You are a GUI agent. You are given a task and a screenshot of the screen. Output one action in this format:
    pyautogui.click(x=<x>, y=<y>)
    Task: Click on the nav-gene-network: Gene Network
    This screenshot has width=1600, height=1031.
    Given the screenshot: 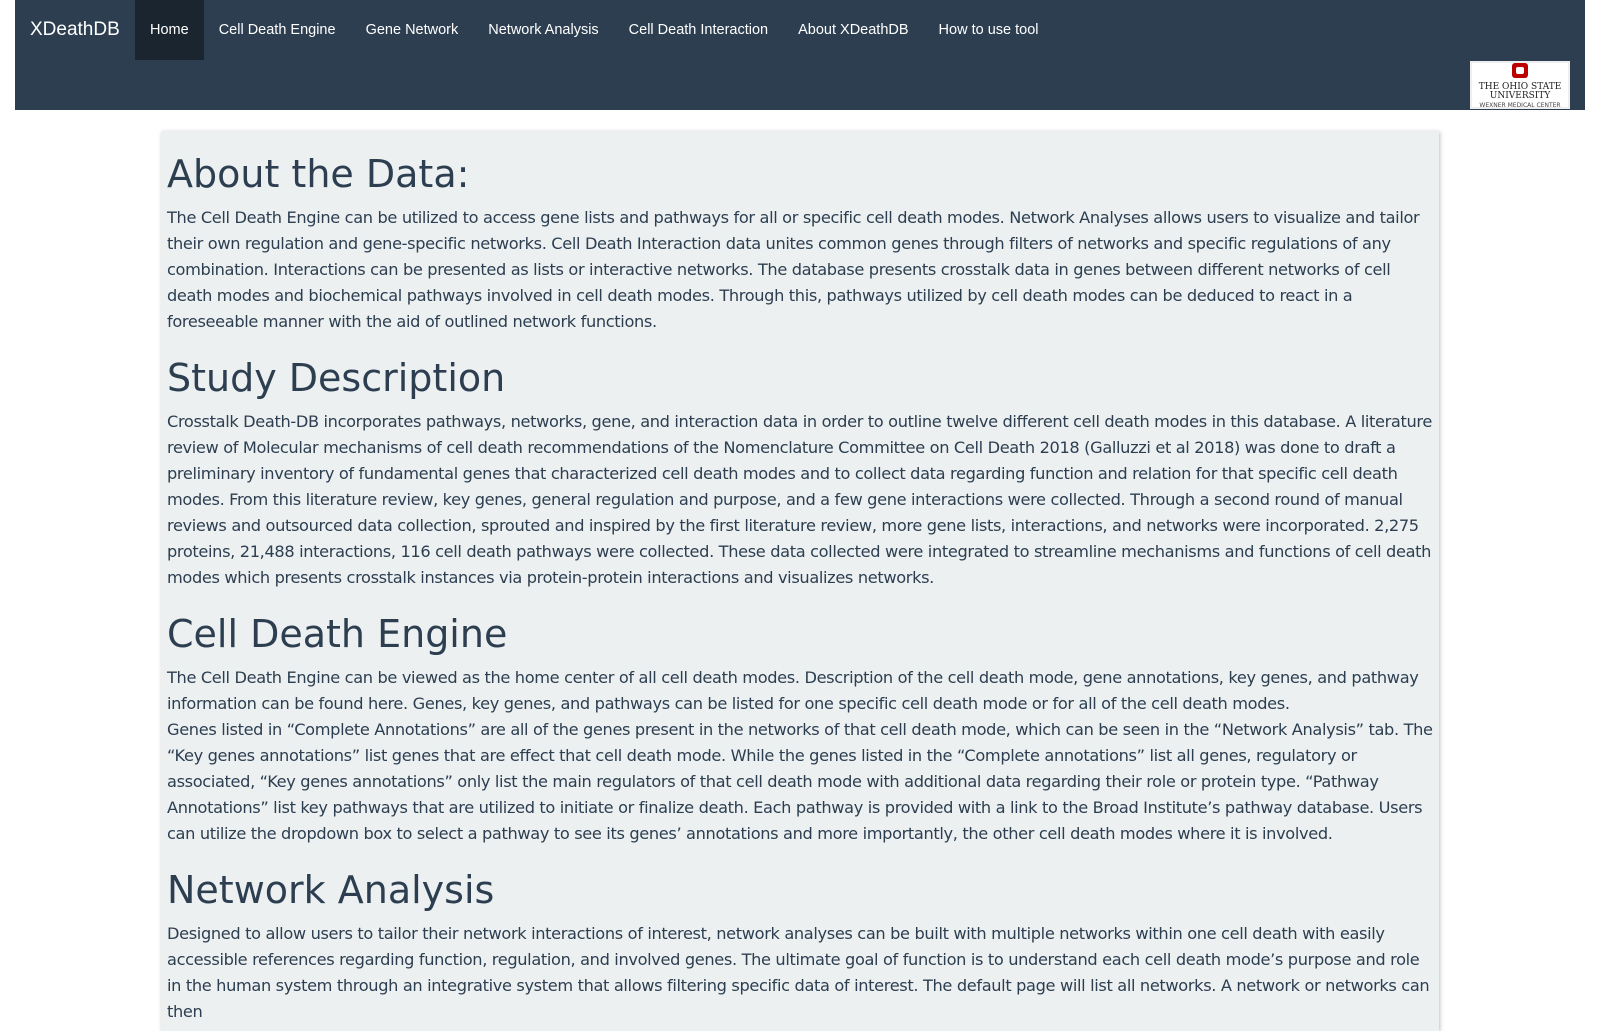 What is the action you would take?
    pyautogui.click(x=412, y=30)
    